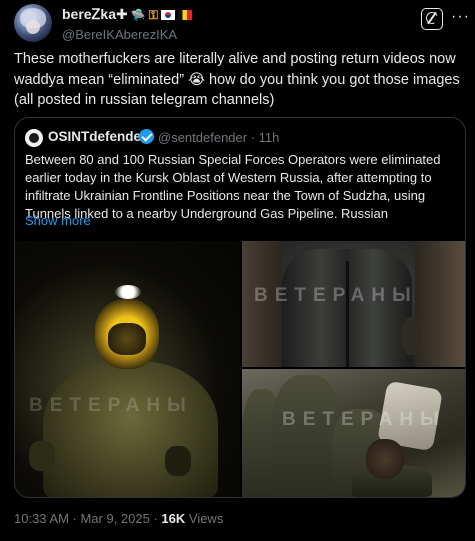 The image size is (475, 541). Describe the element at coordinates (218, 137) in the screenshot. I see `quoted-author-handle-time: @sentdefender · 11h` at that location.